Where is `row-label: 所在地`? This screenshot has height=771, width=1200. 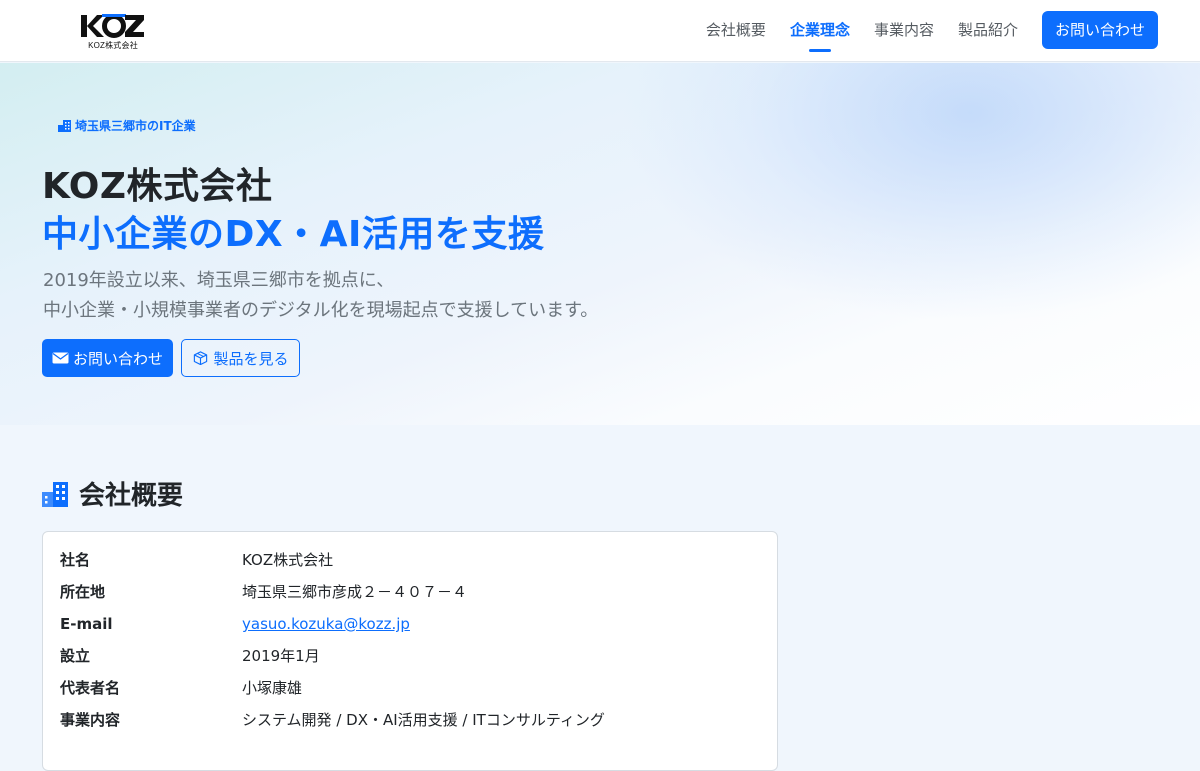 row-label: 所在地 is located at coordinates (83, 592).